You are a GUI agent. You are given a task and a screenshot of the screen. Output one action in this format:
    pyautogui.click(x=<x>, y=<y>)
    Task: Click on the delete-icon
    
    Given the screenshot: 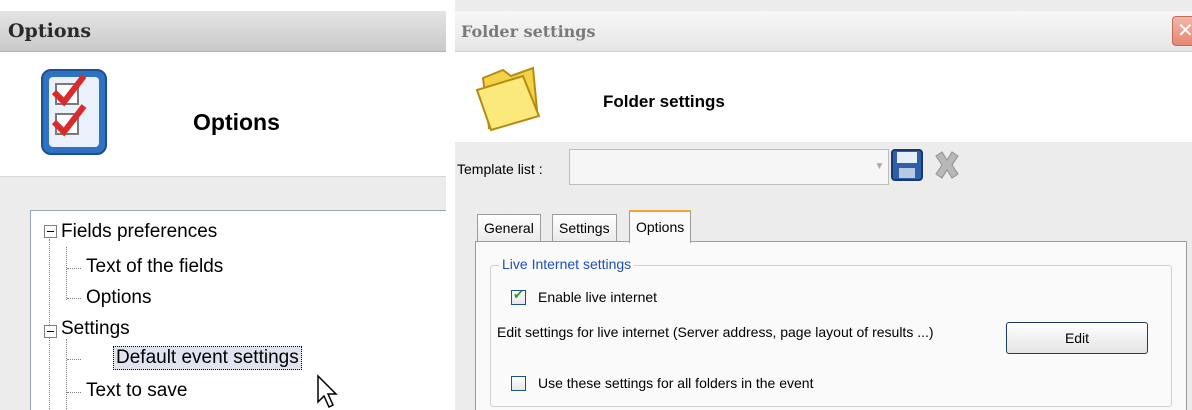 What is the action you would take?
    pyautogui.click(x=947, y=165)
    